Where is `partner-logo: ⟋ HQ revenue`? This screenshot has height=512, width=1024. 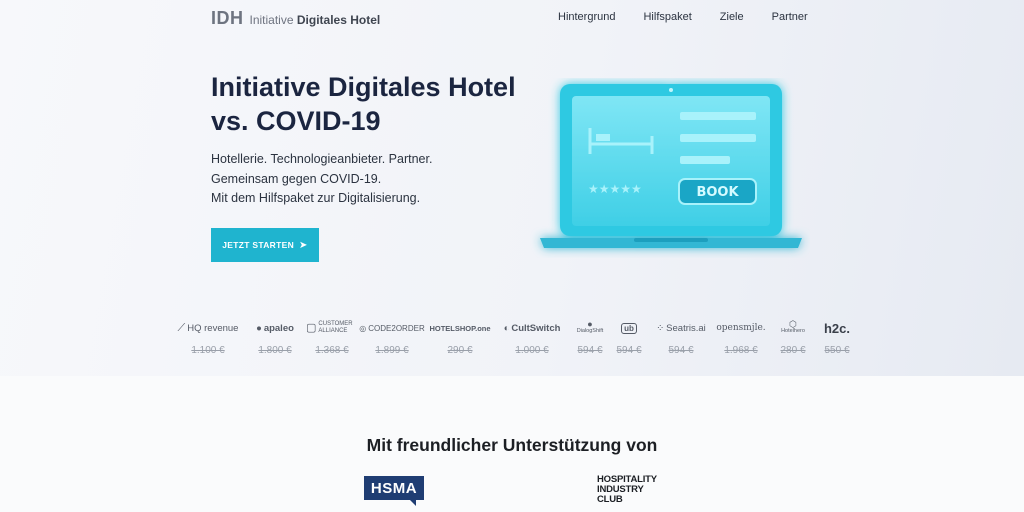
partner-logo: ⟋ HQ revenue is located at coordinates (208, 327).